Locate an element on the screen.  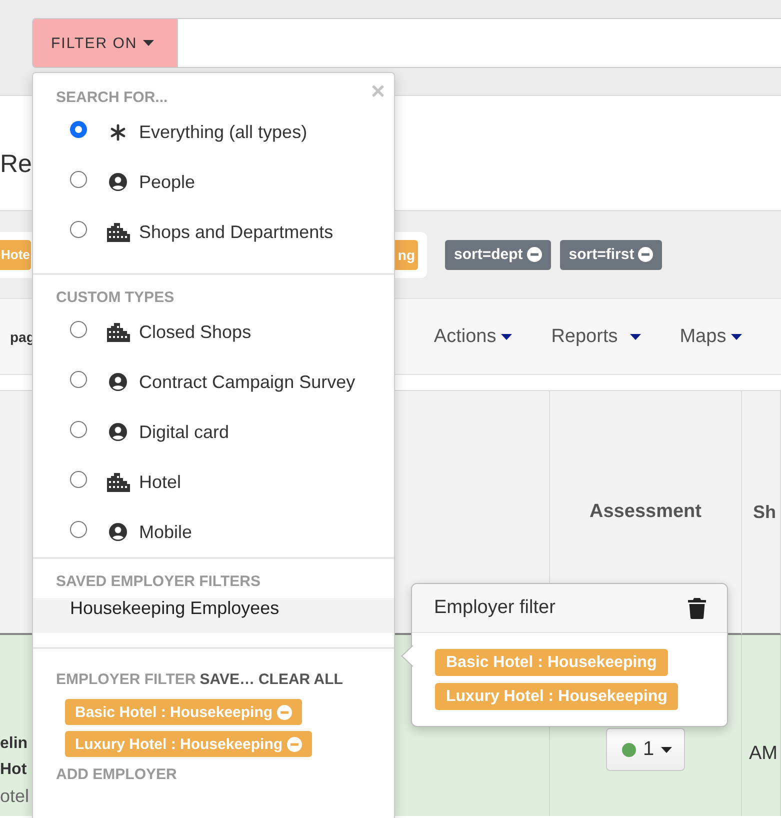
filter-on-button: FILTER ON is located at coordinates (104, 43).